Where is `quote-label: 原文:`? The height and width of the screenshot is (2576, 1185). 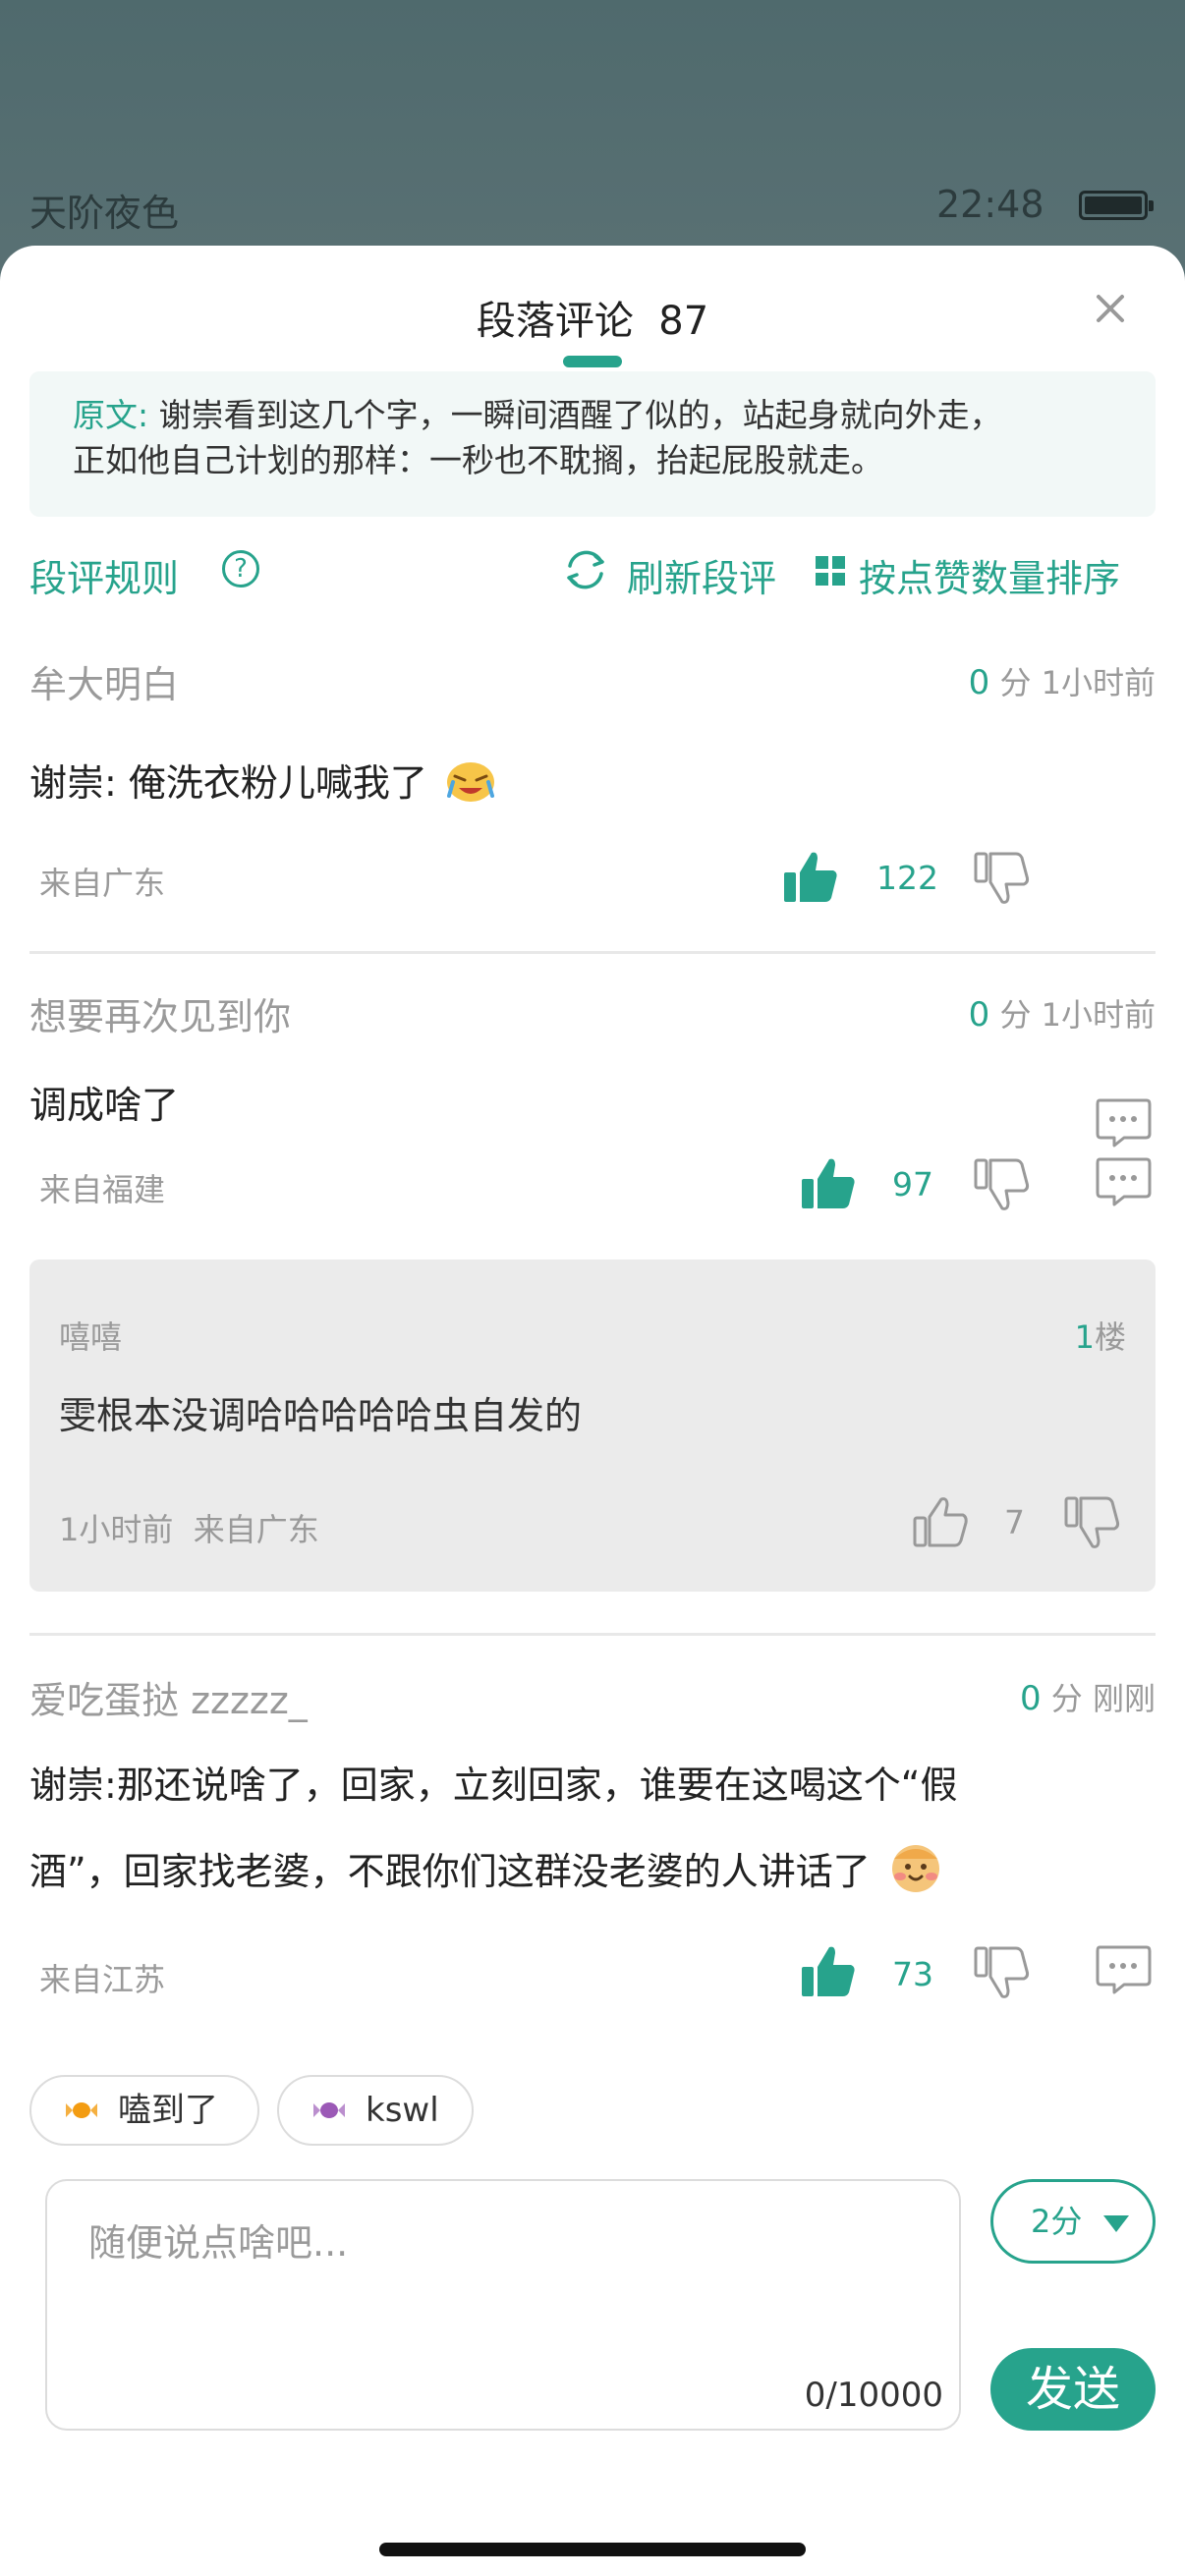 quote-label: 原文: is located at coordinates (111, 415).